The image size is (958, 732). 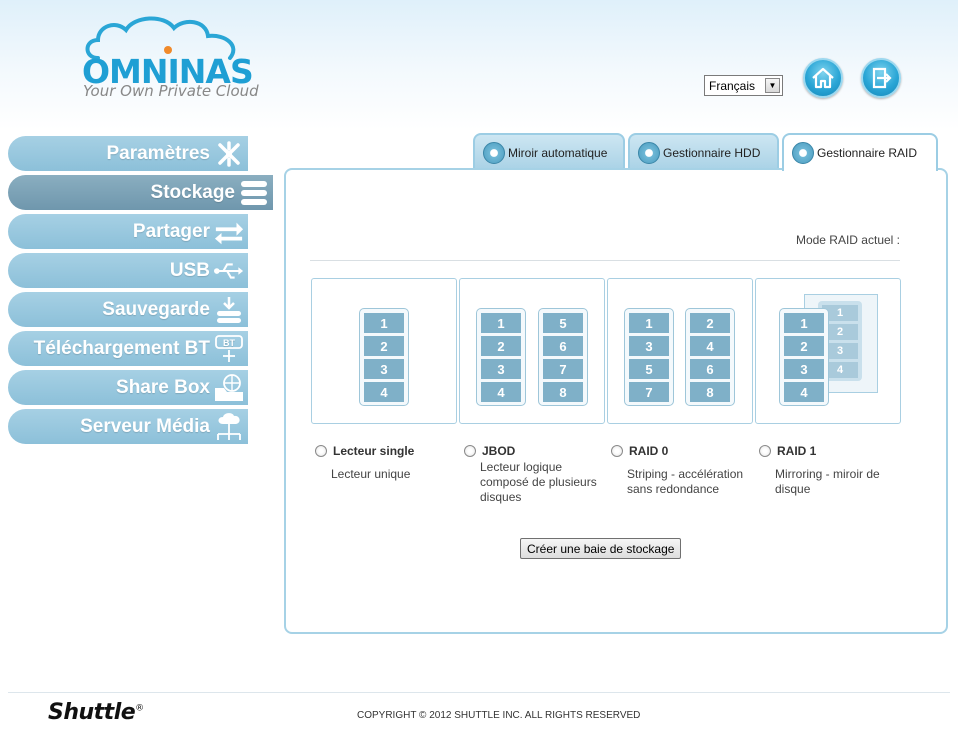 What do you see at coordinates (772, 85) in the screenshot?
I see `chevron-down-icon: ▼` at bounding box center [772, 85].